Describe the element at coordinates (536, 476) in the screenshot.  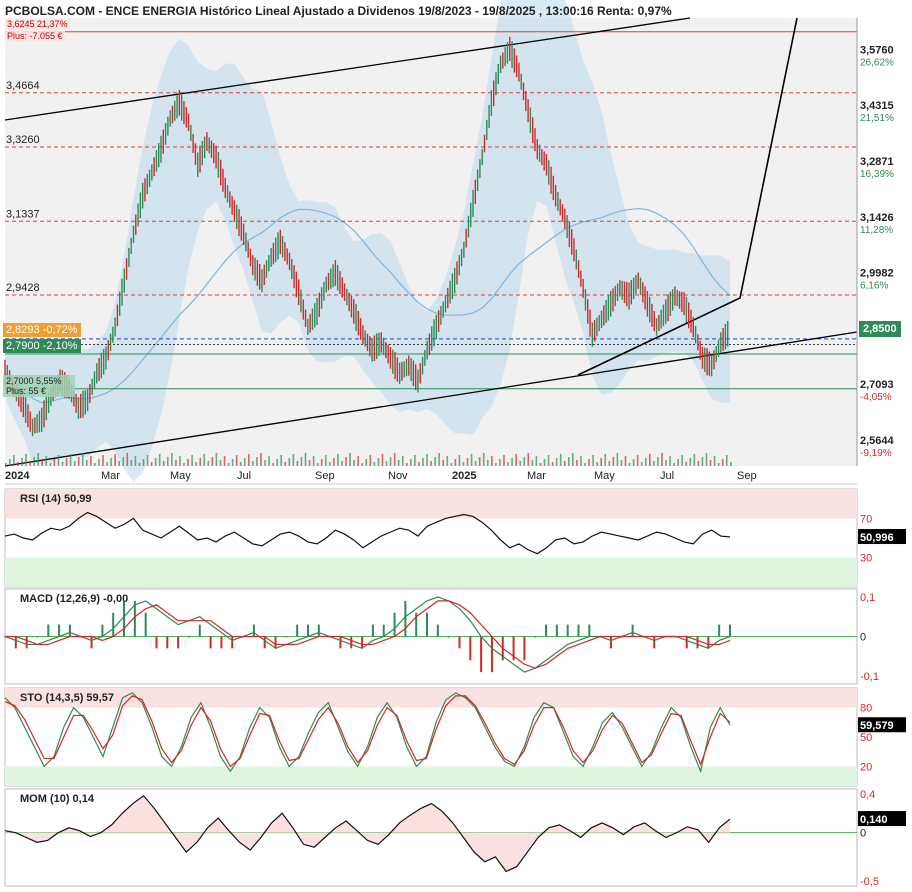
I see `time-tick-label: Mar` at that location.